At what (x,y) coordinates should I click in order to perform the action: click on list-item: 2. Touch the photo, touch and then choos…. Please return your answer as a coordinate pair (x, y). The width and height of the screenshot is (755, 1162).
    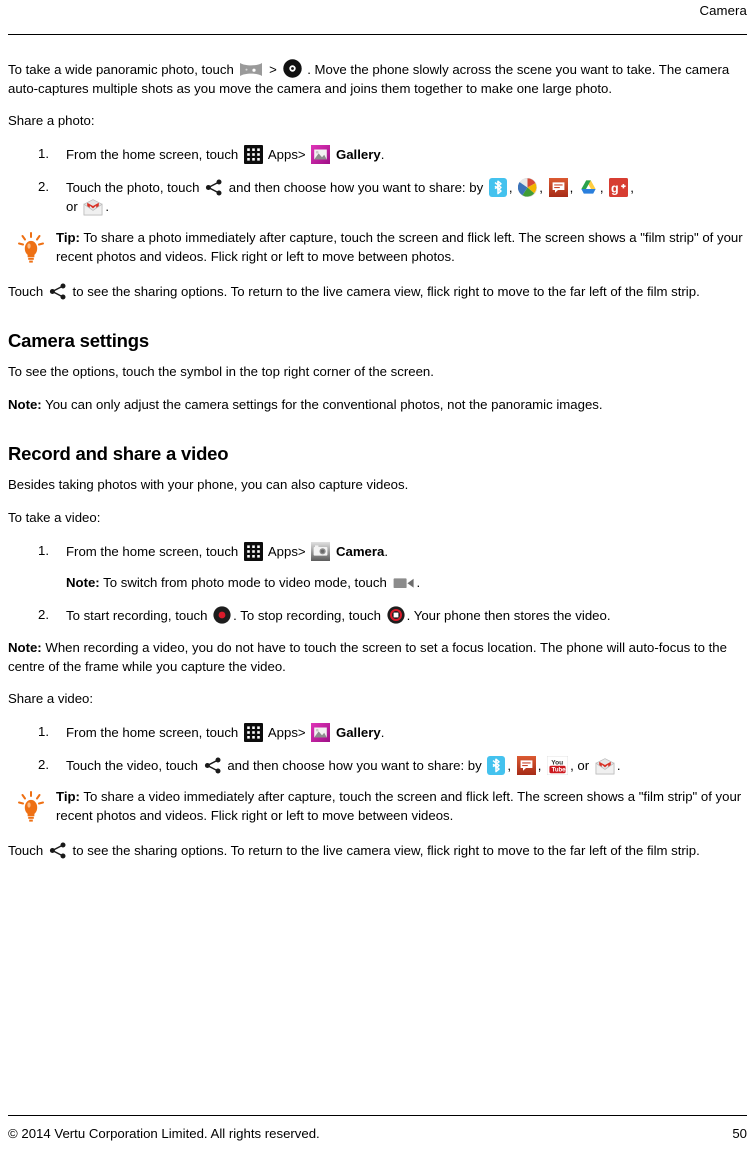
    Looking at the image, I should click on (377, 196).